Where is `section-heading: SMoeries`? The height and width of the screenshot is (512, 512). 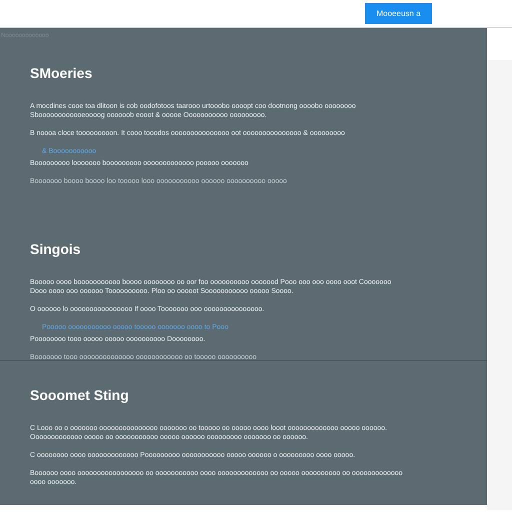 section-heading: SMoeries is located at coordinates (61, 73).